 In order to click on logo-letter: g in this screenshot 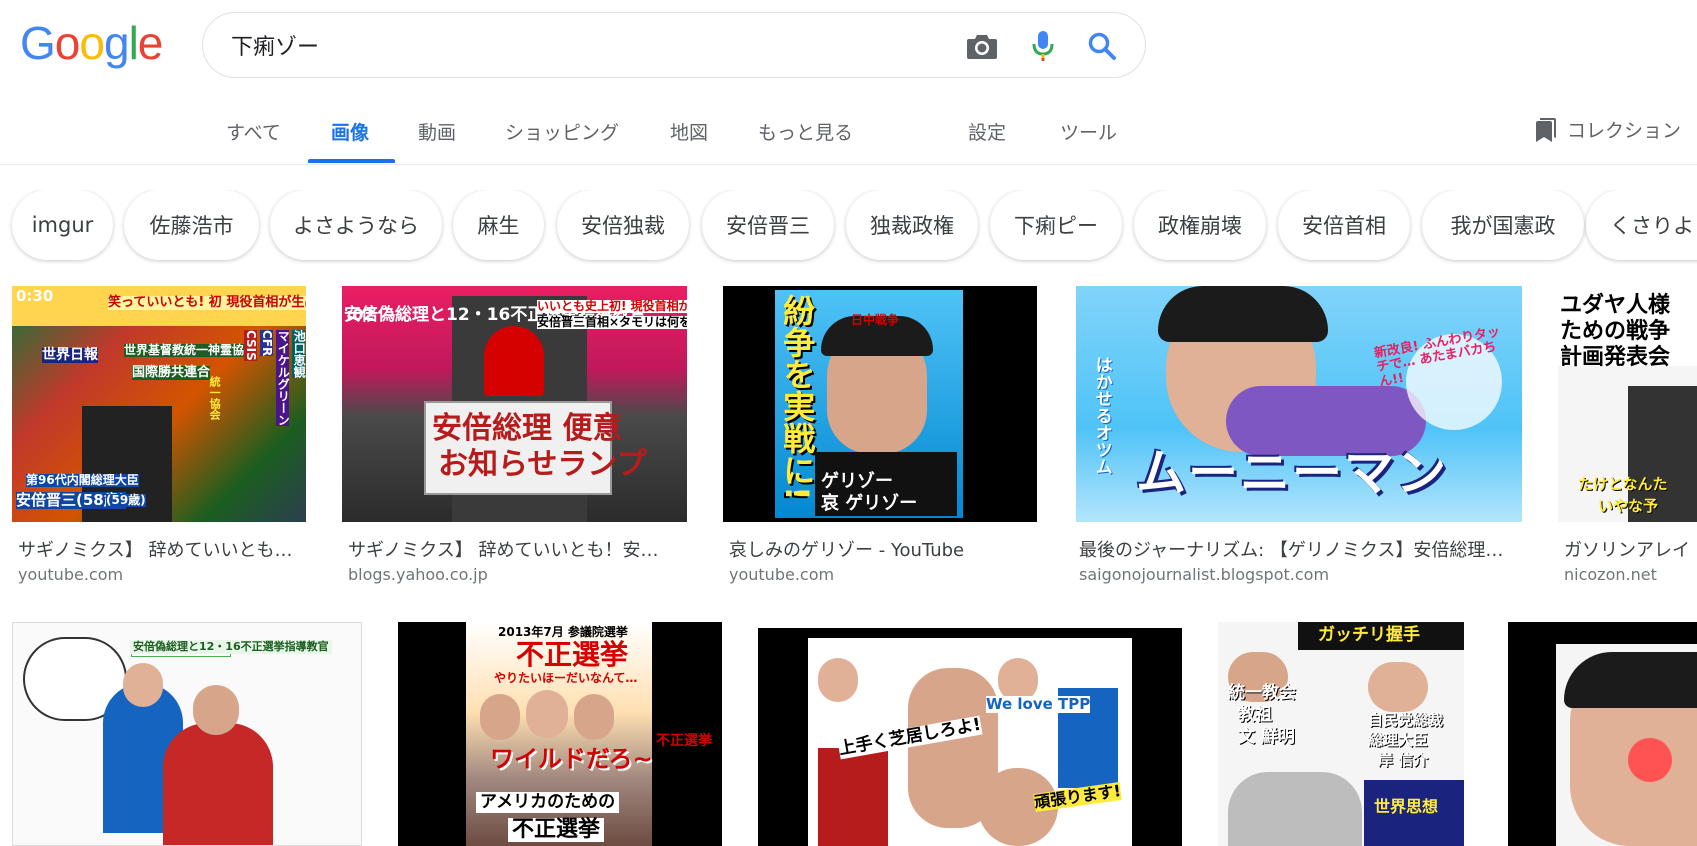, I will do `click(116, 43)`.